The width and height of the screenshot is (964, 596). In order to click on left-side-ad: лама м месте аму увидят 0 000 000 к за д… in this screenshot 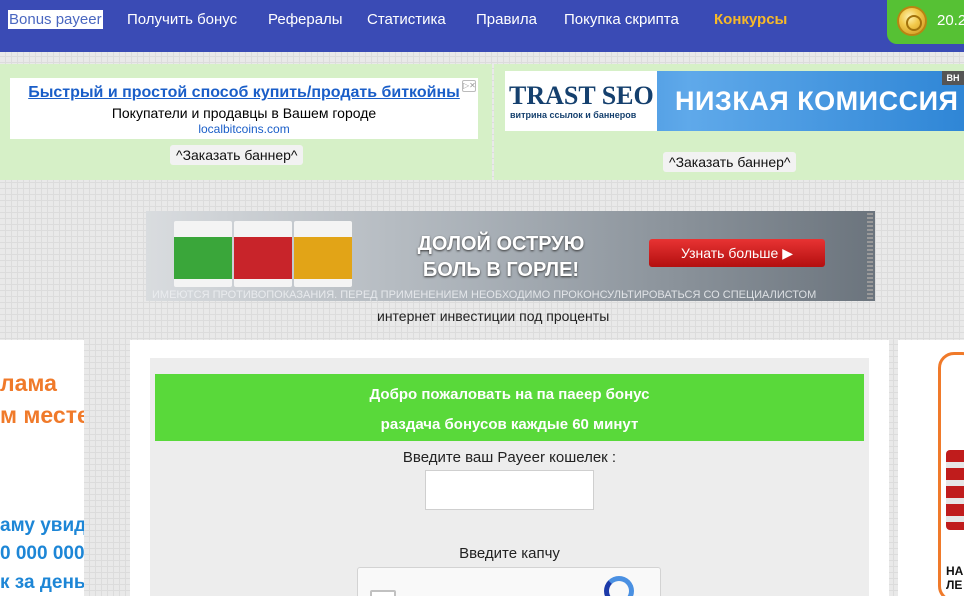, I will do `click(42, 468)`.